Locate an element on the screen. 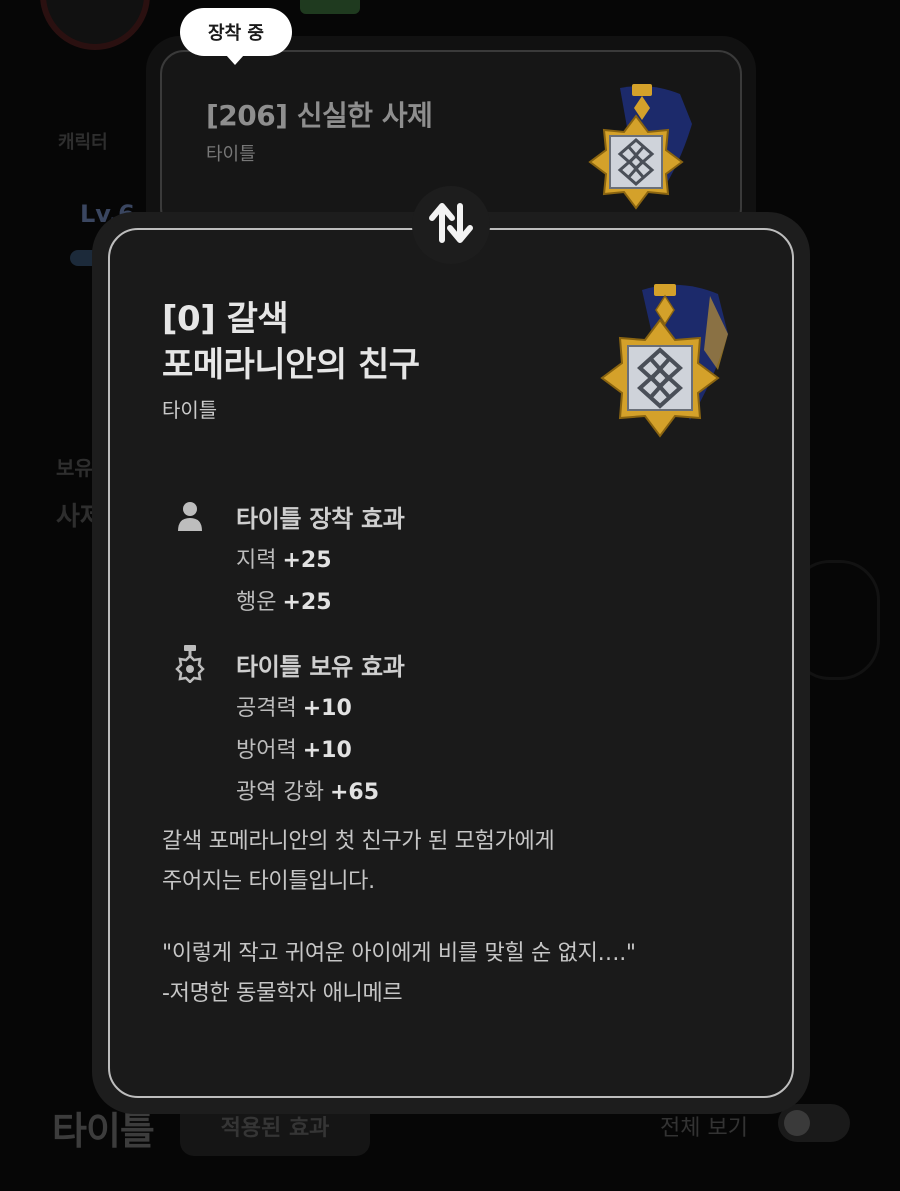 The height and width of the screenshot is (1191, 900). title-type: 타이틀 is located at coordinates (190, 410).